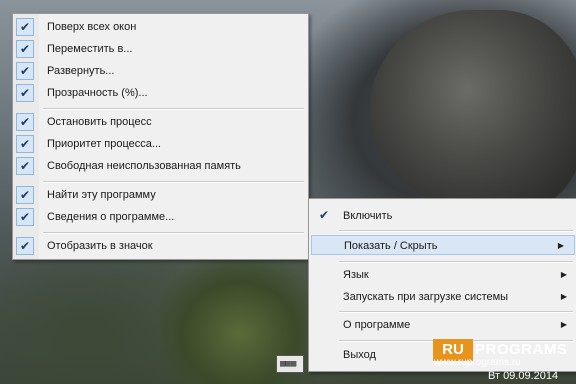 This screenshot has width=576, height=384. What do you see at coordinates (92, 27) in the screenshot?
I see `menu-item-label: Поверх всех окон` at bounding box center [92, 27].